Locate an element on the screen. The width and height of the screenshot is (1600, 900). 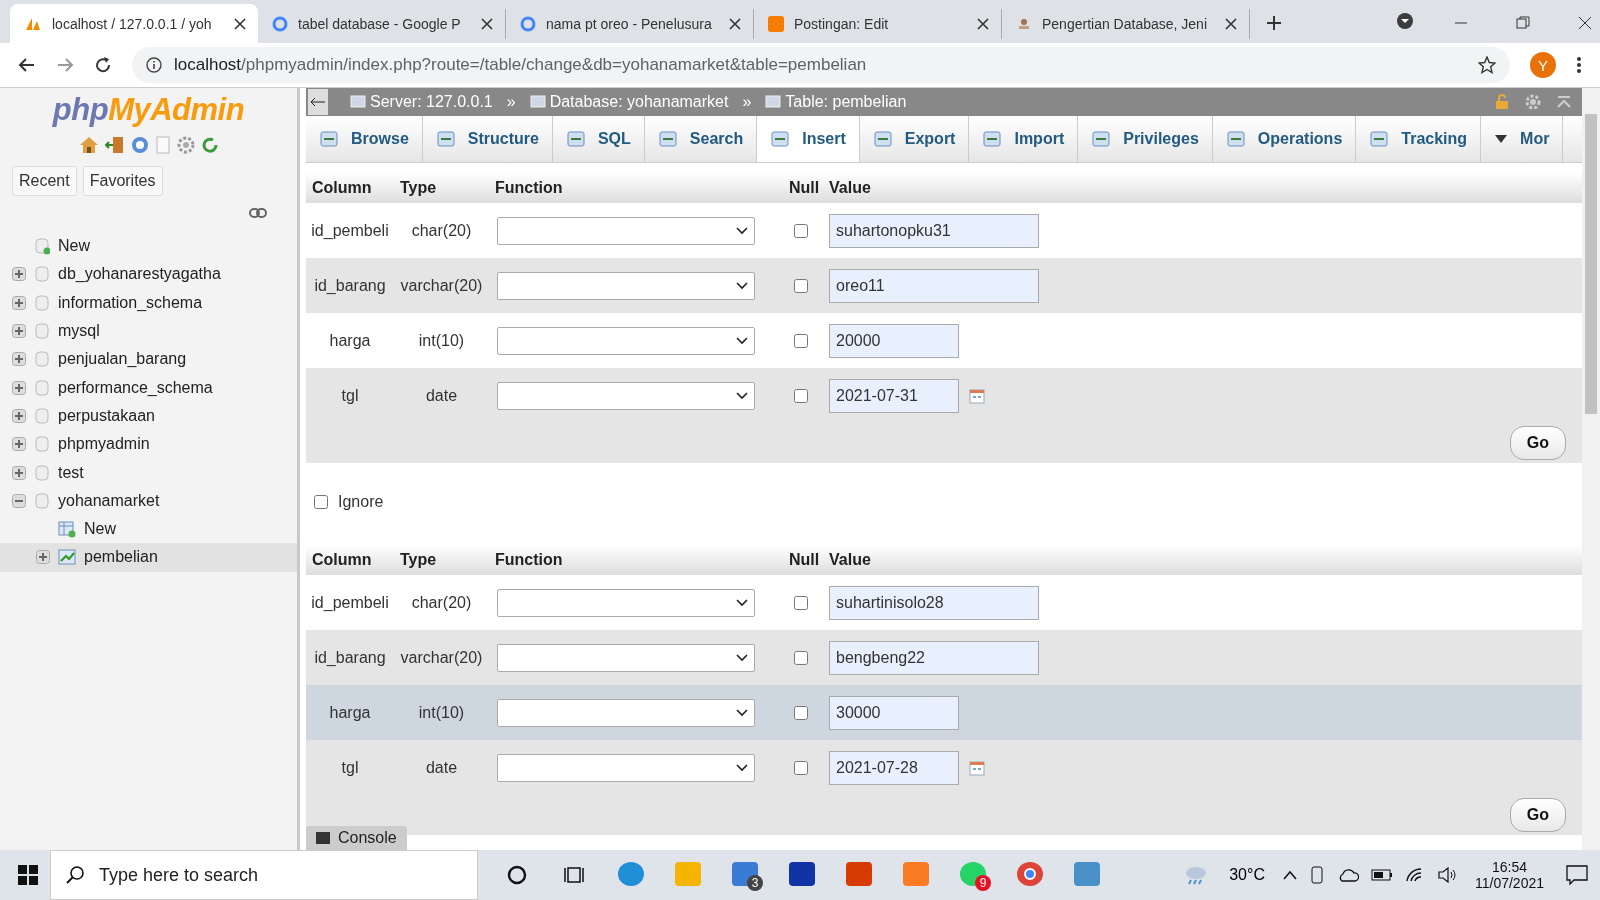
sidebar-button: Recent is located at coordinates (44, 181).